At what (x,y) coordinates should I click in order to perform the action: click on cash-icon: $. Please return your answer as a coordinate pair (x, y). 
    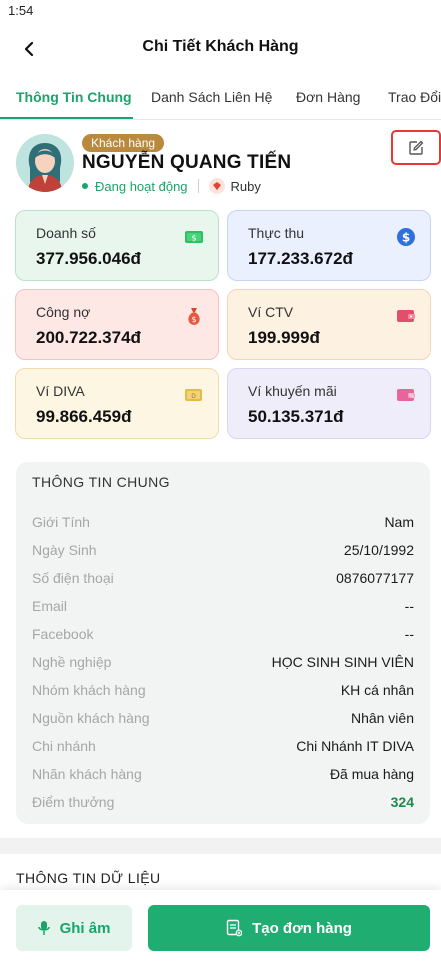
    Looking at the image, I should click on (194, 237).